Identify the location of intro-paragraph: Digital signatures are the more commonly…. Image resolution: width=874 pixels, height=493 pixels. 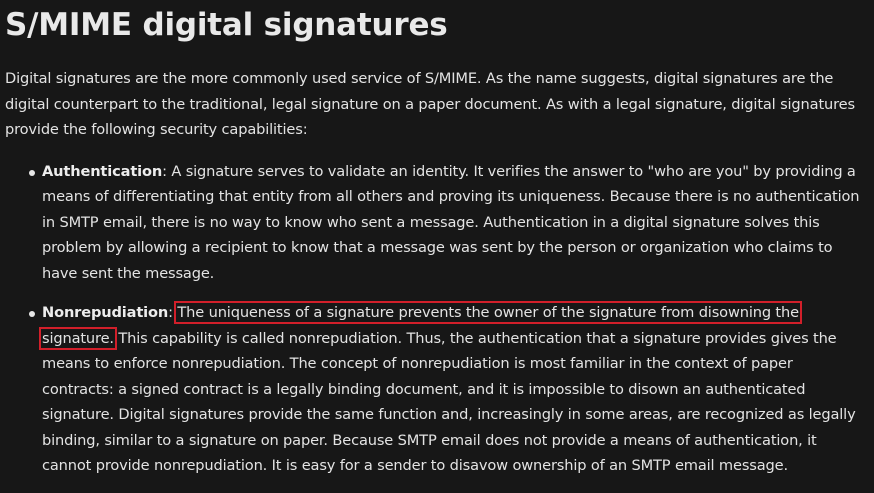
(430, 104).